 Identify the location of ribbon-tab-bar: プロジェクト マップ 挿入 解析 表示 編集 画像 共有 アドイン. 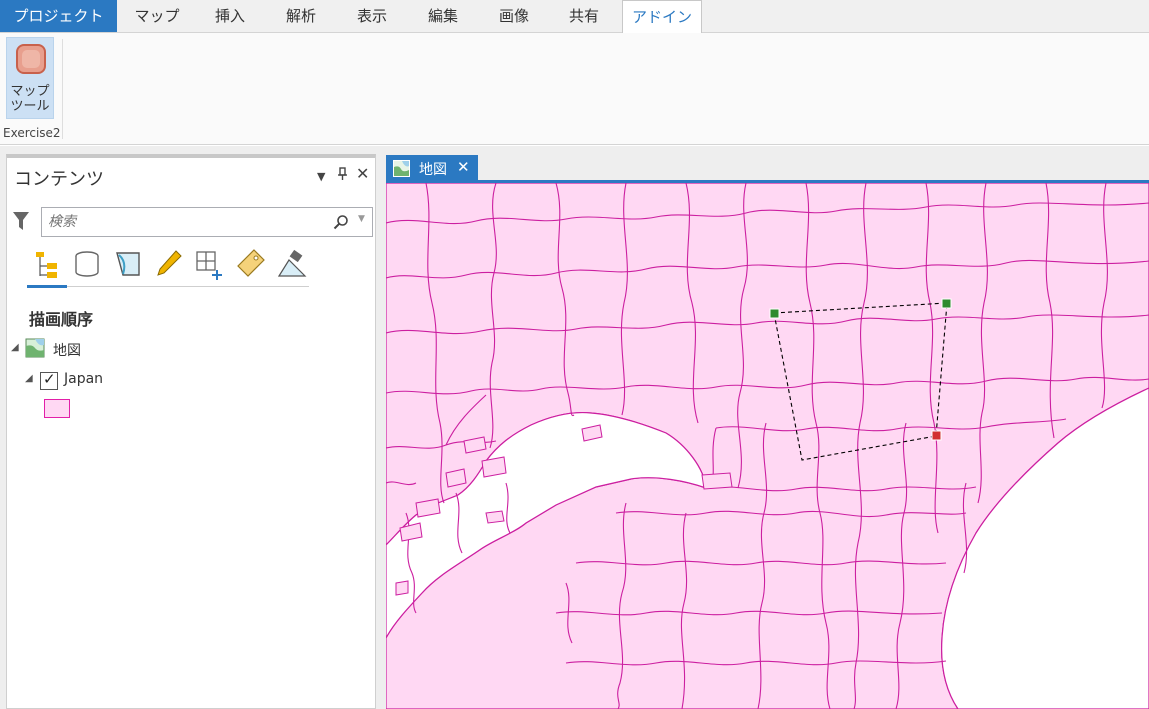
(574, 17).